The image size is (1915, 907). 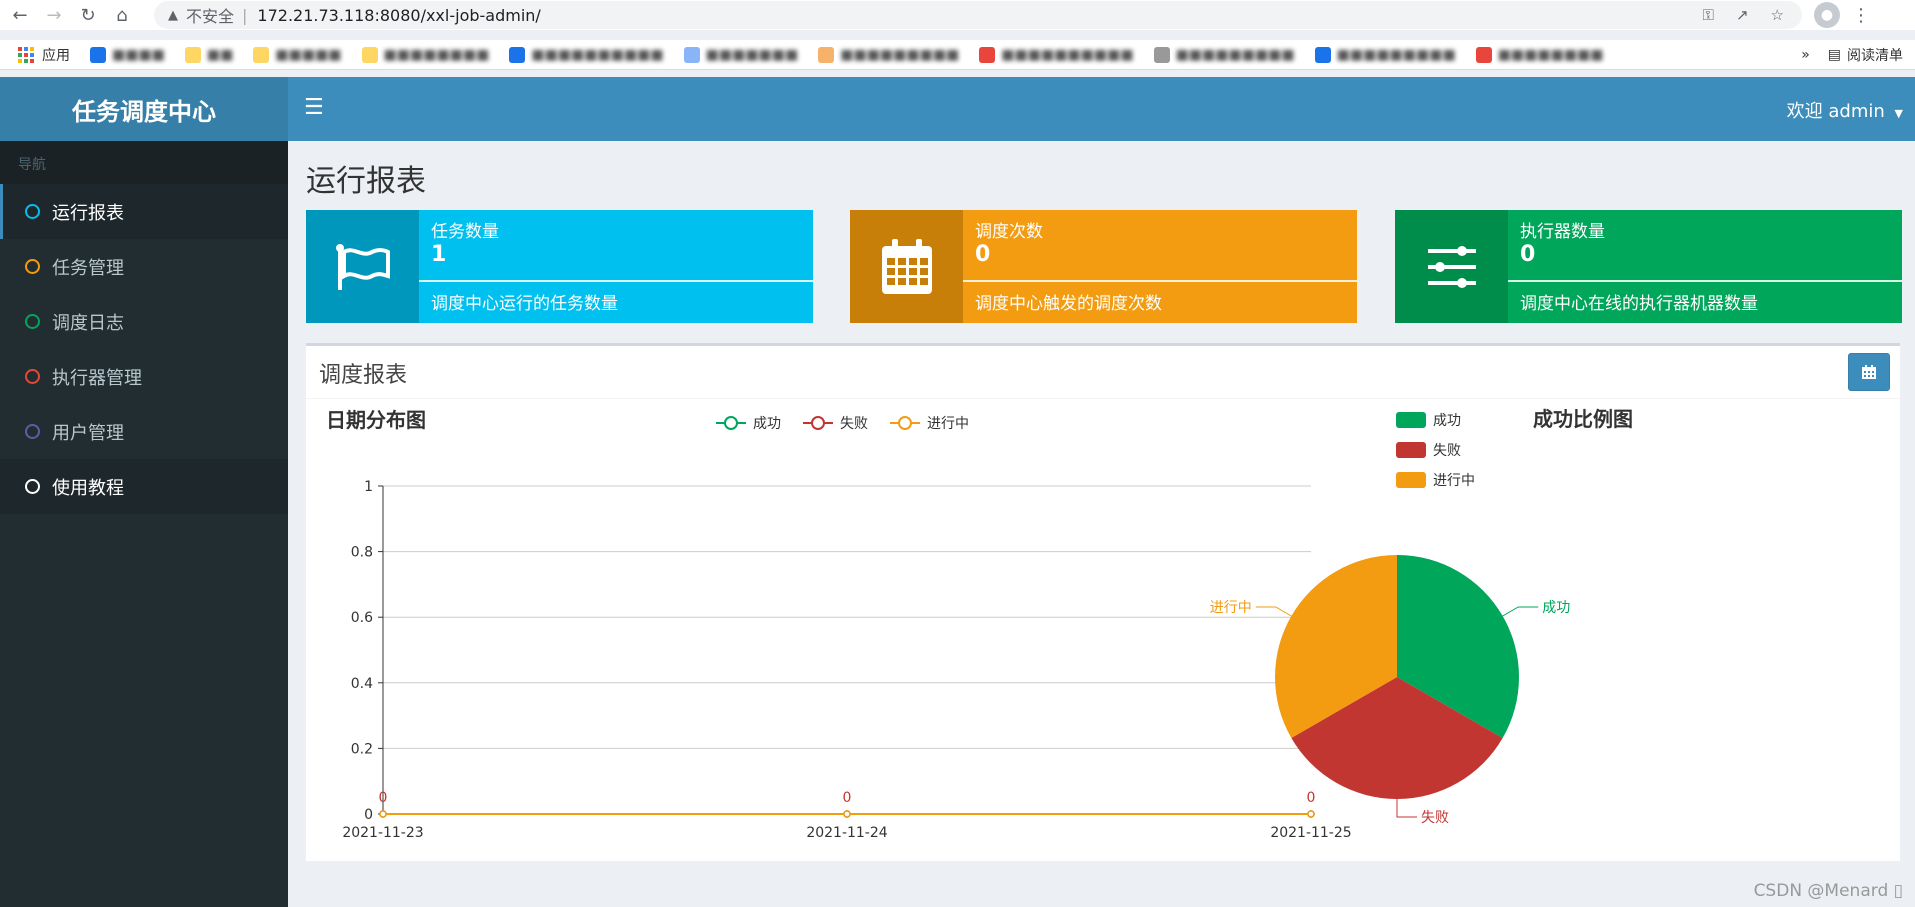 What do you see at coordinates (362, 553) in the screenshot?
I see `y-tick-label: 0.8` at bounding box center [362, 553].